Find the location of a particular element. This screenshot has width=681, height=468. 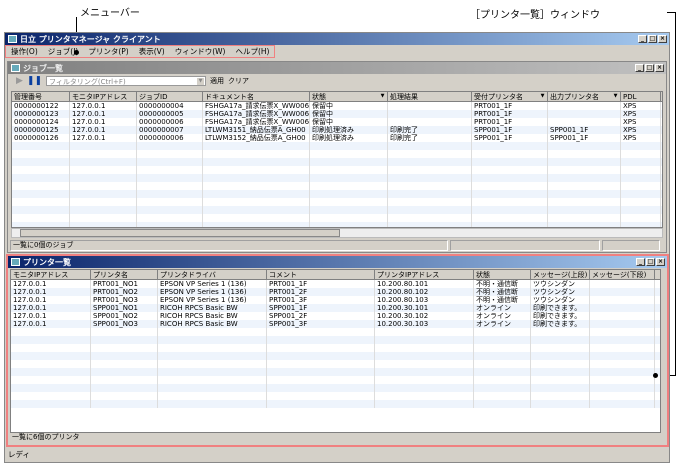

table-cell: FSHGA17a_請求伝票X_WW006 is located at coordinates (257, 122).